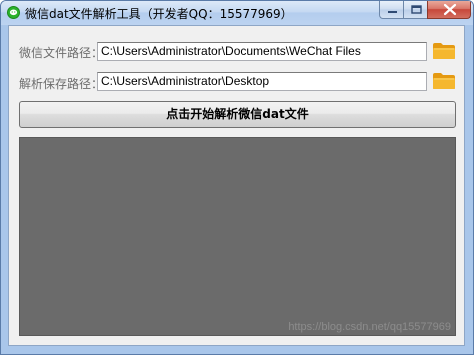  I want to click on close-icon, so click(450, 9).